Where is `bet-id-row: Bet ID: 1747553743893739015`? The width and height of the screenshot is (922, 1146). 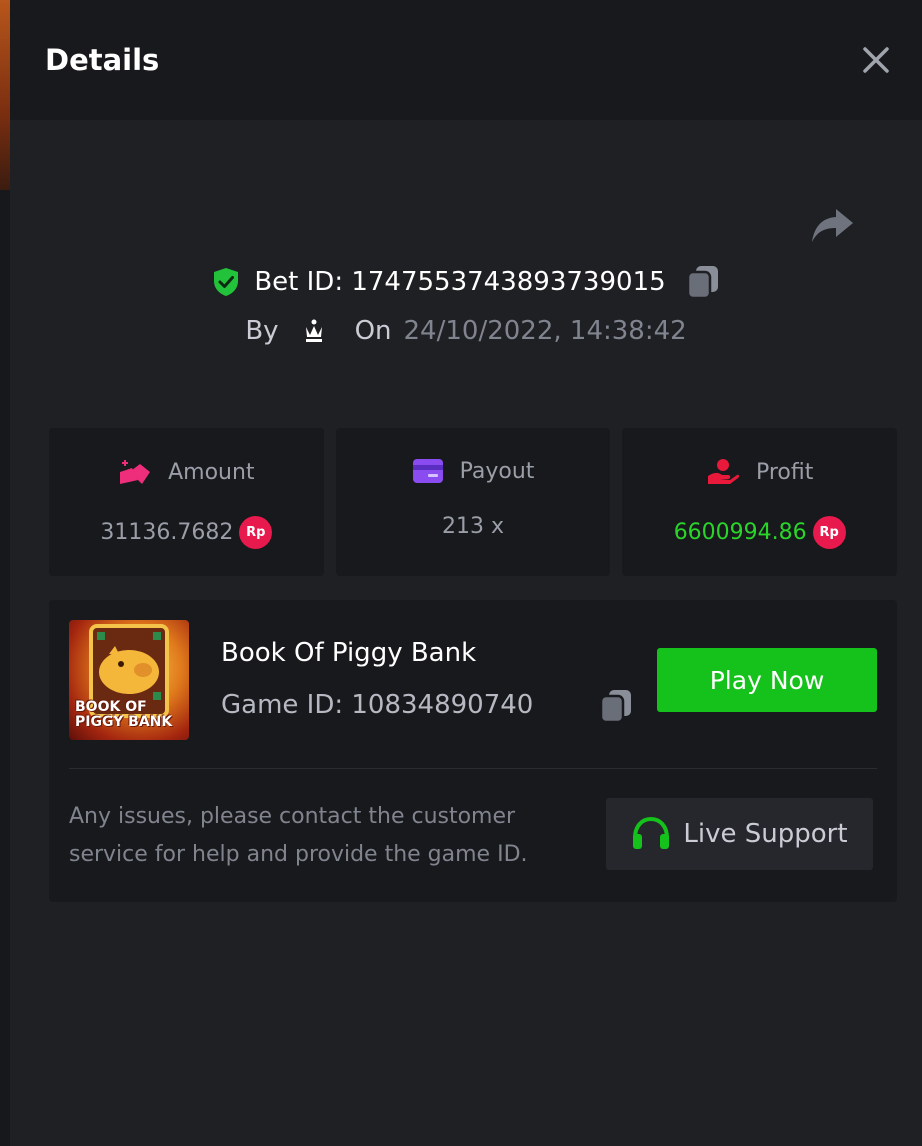
bet-id-row: Bet ID: 1747553743893739015 is located at coordinates (466, 282).